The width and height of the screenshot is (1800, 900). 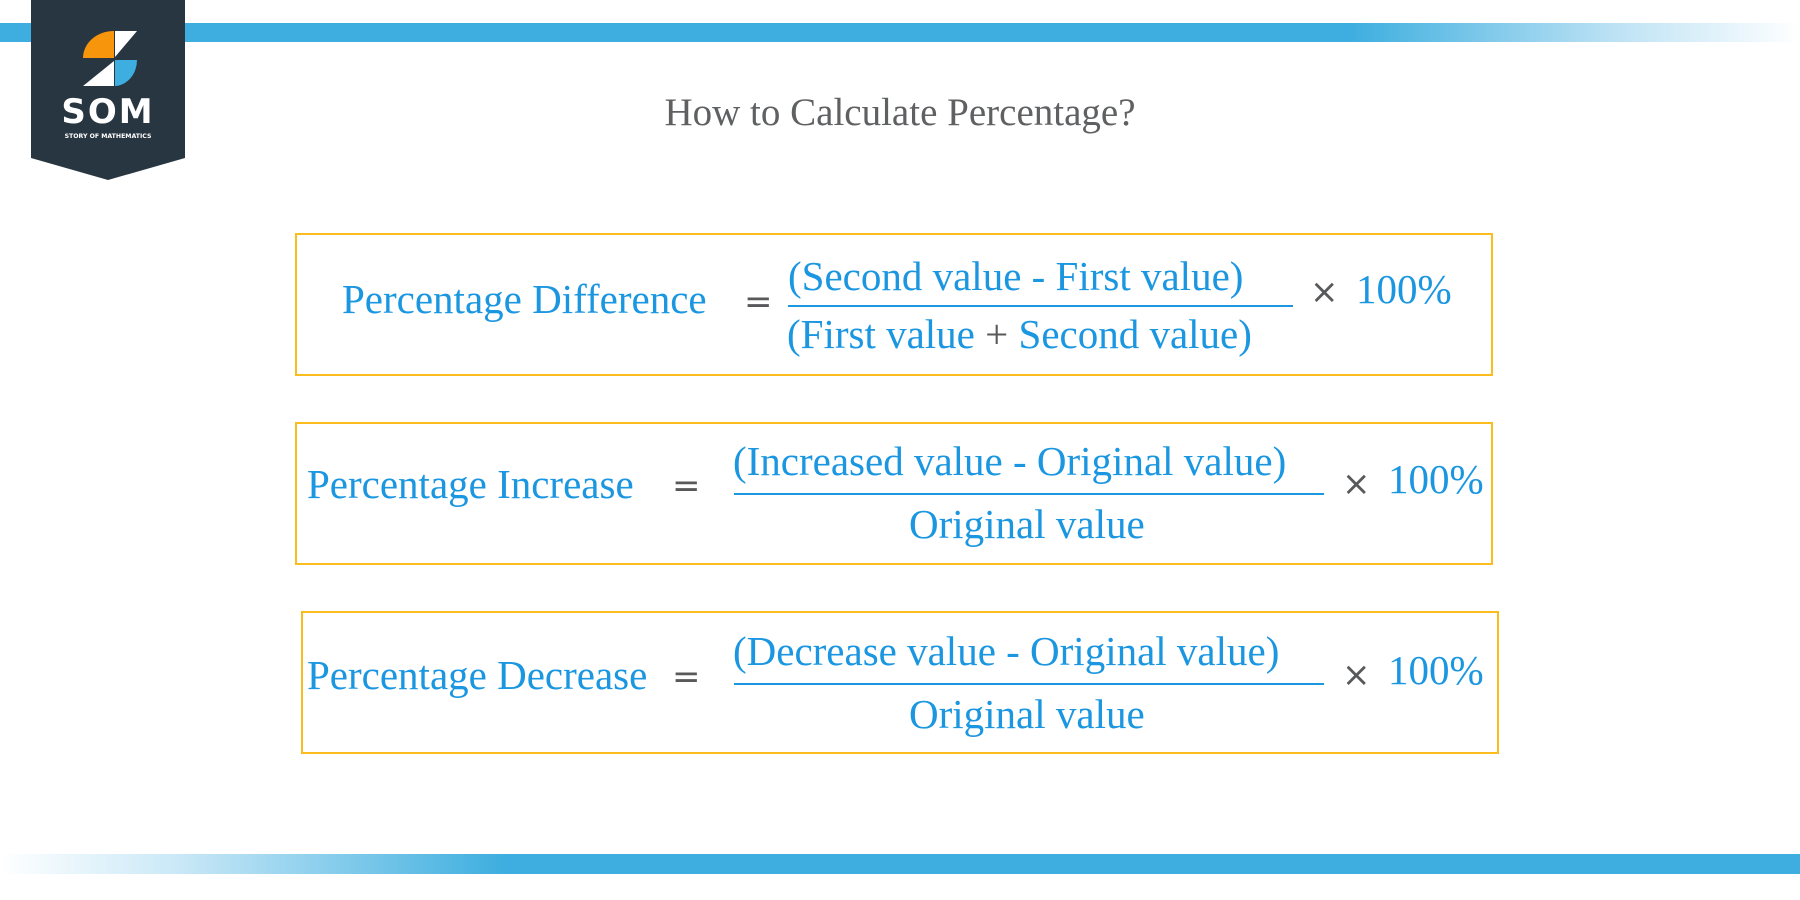 I want to click on bottom-accent-bar, so click(x=900, y=864).